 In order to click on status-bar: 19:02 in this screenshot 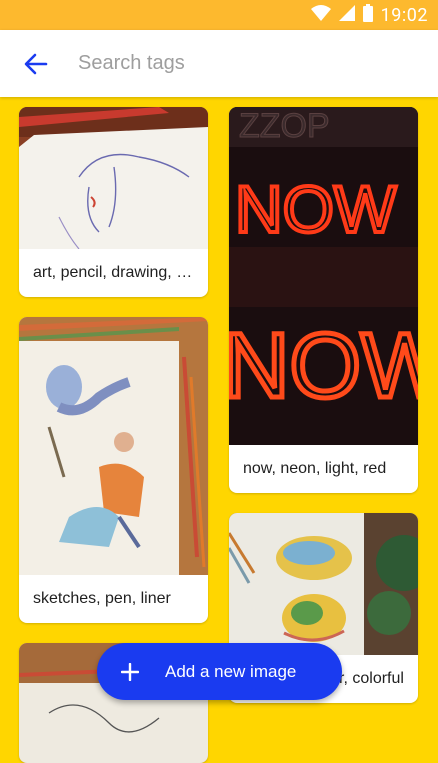, I will do `click(219, 15)`.